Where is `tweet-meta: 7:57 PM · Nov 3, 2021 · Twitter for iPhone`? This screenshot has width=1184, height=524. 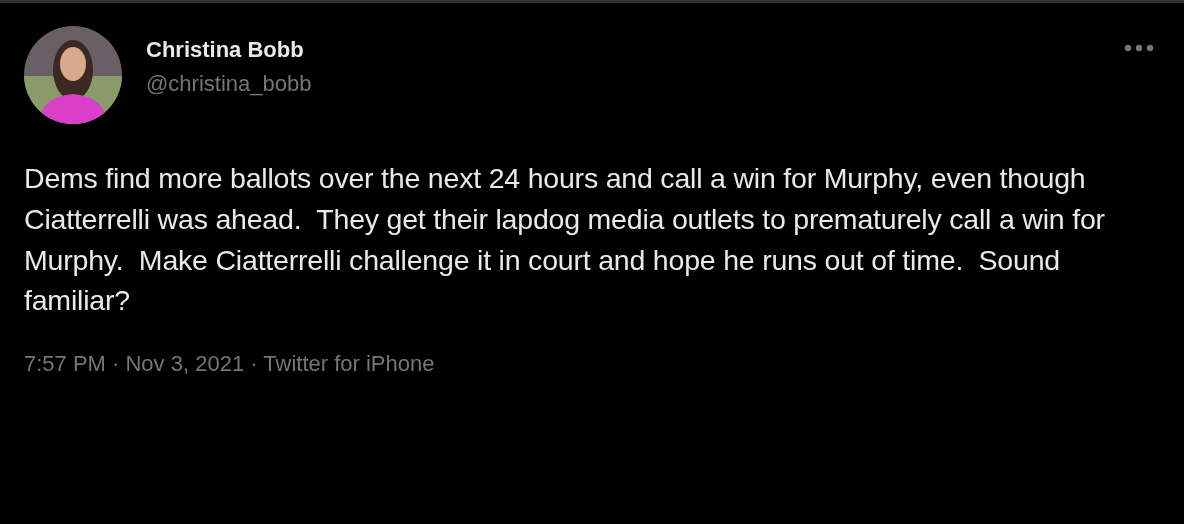
tweet-meta: 7:57 PM · Nov 3, 2021 · Twitter for iPhone is located at coordinates (230, 364).